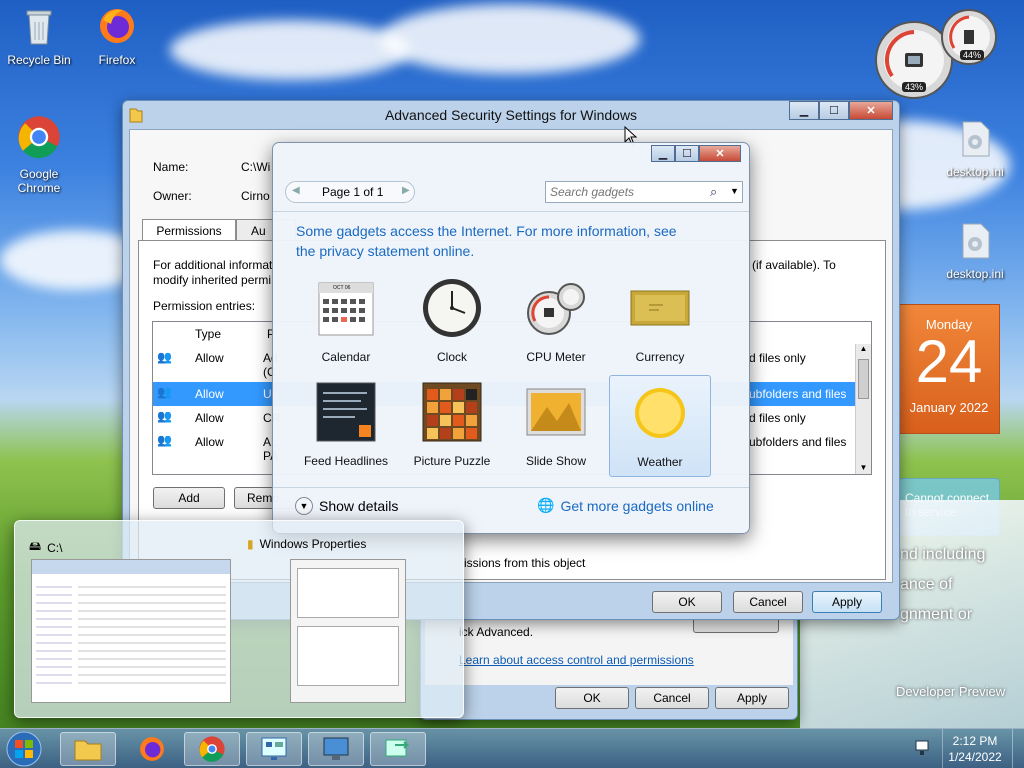 The width and height of the screenshot is (1024, 768). Describe the element at coordinates (164, 440) in the screenshot. I see `users-group-icon: 👥` at that location.